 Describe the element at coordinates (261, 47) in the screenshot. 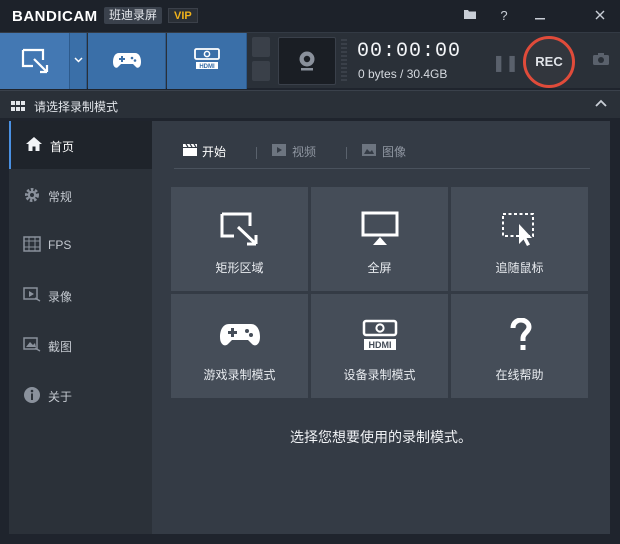

I see `speaker-toggle-icon` at that location.